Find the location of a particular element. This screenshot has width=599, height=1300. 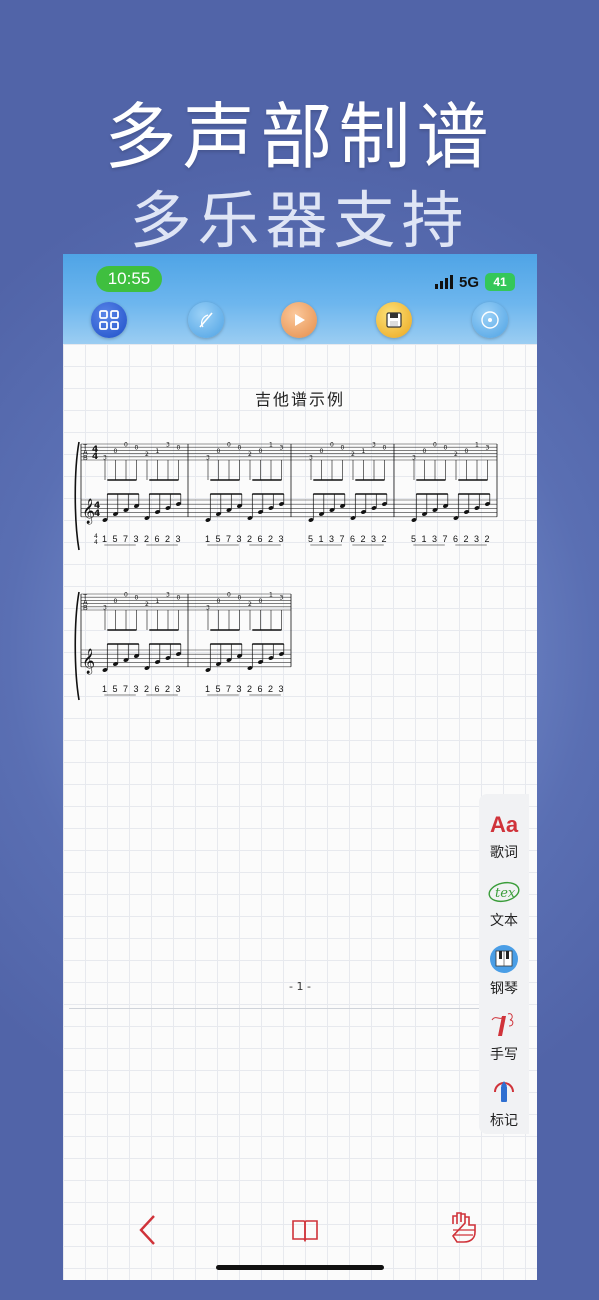

tuner-button is located at coordinates (206, 320).